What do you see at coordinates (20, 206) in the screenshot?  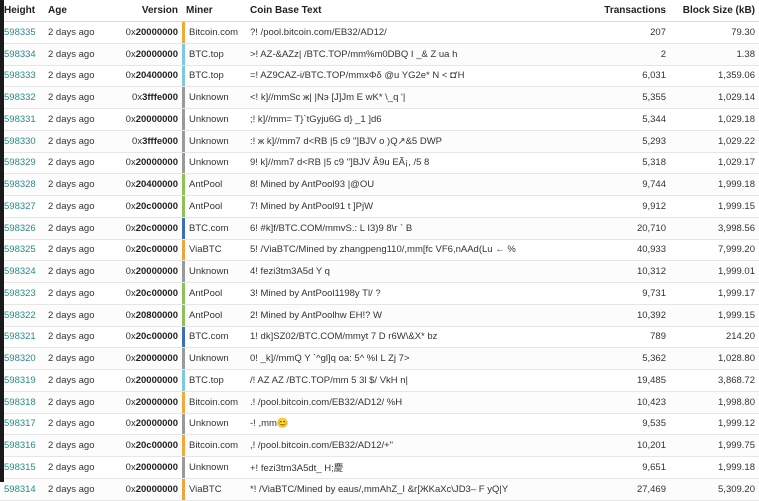 I see `block-height-link: 598327` at bounding box center [20, 206].